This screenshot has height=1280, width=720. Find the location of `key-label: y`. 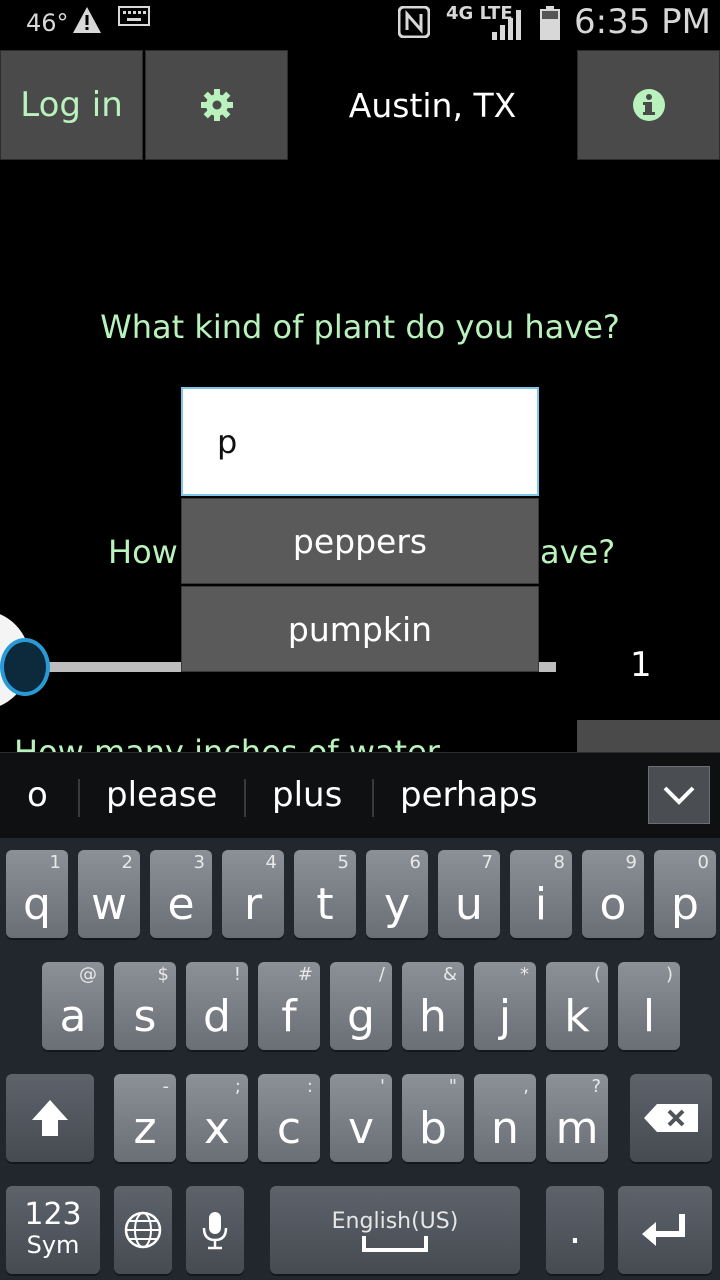

key-label: y is located at coordinates (397, 904).